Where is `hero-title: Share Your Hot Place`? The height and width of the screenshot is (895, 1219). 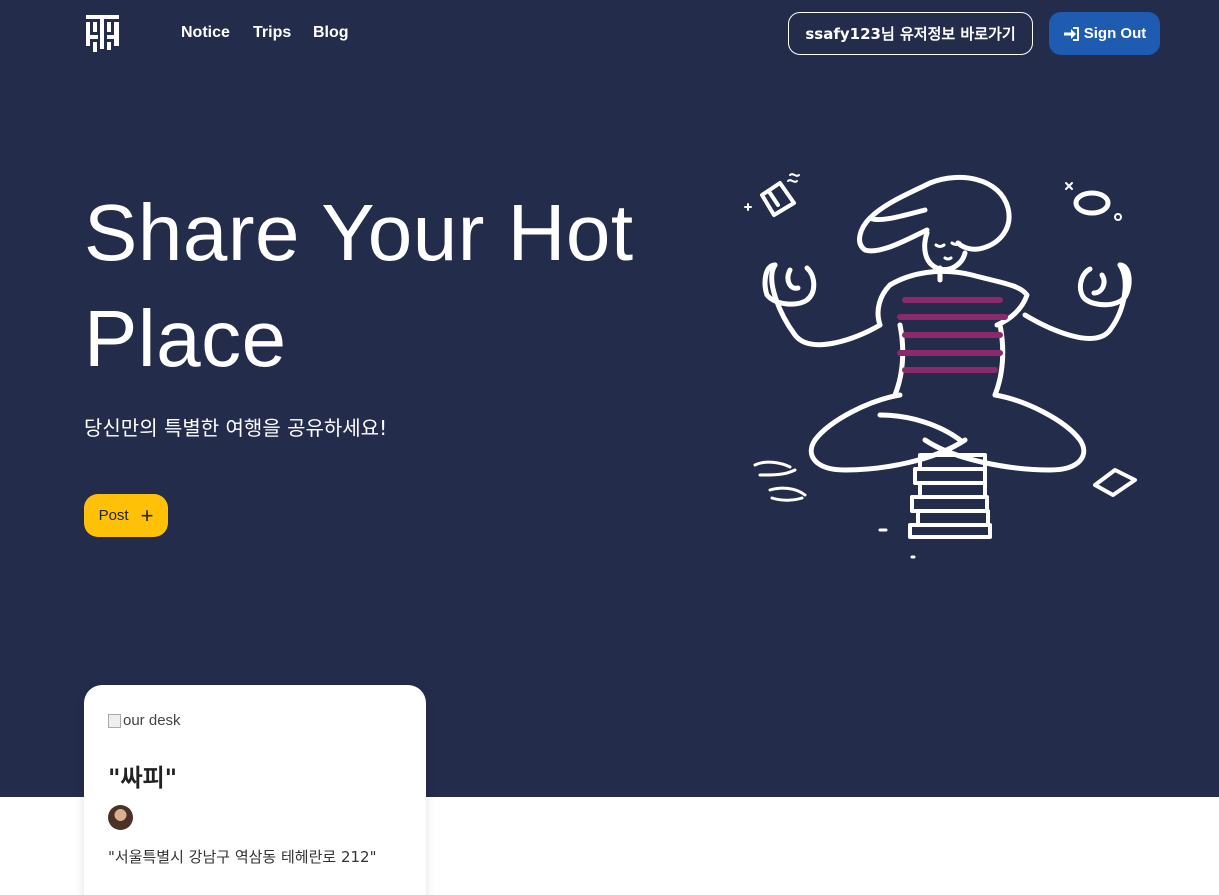 hero-title: Share Your Hot Place is located at coordinates (359, 285).